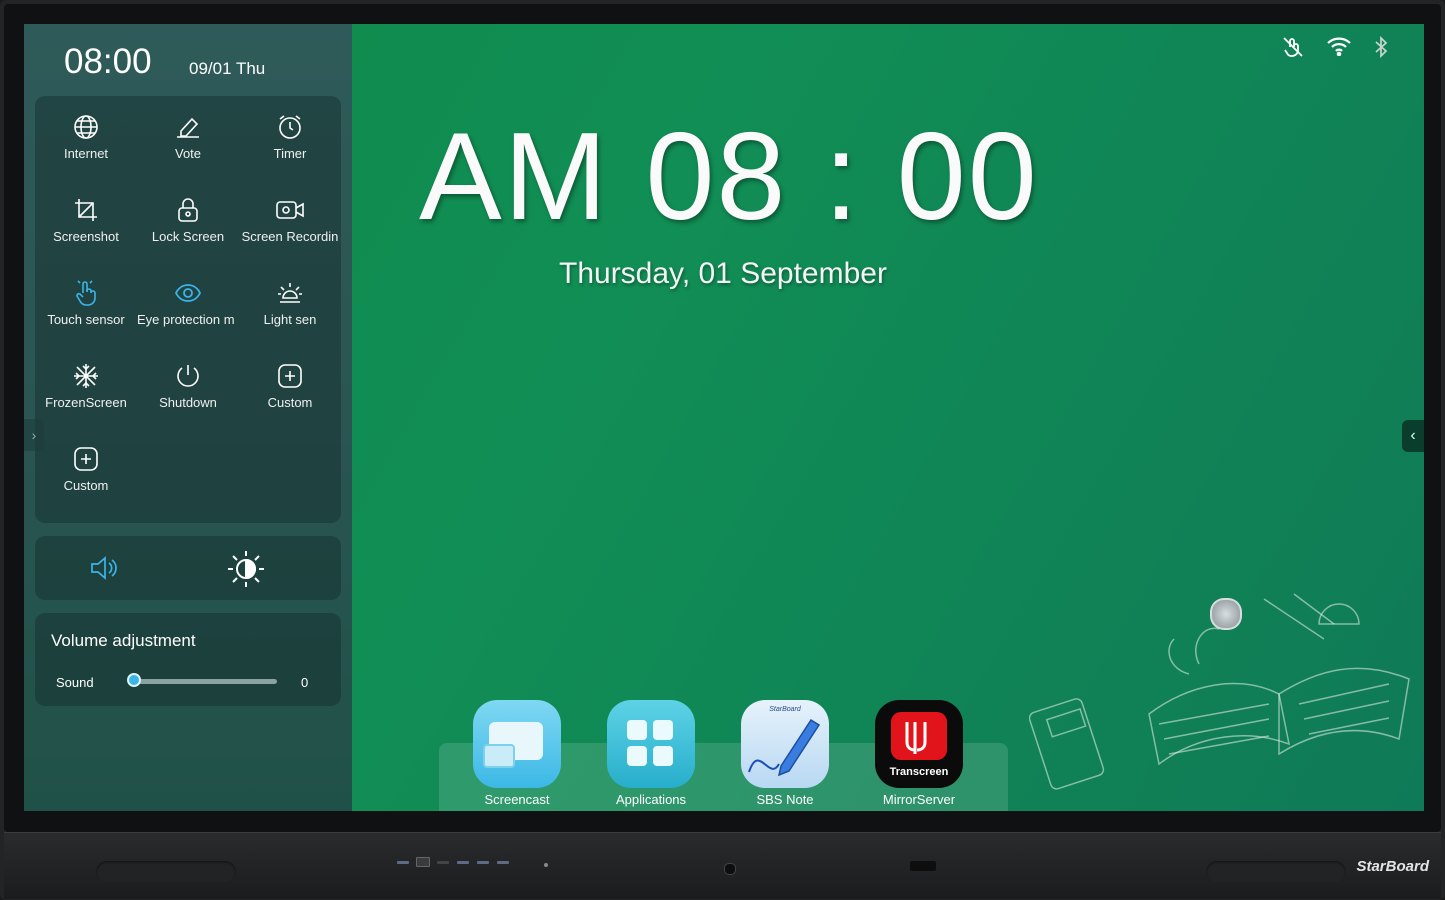 The width and height of the screenshot is (1445, 900). What do you see at coordinates (651, 744) in the screenshot?
I see `applications-grid-icon` at bounding box center [651, 744].